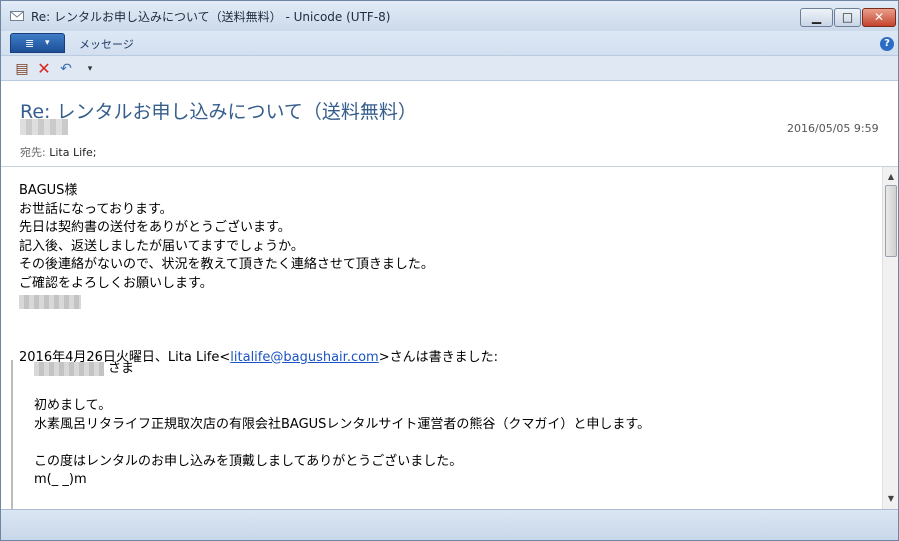 The height and width of the screenshot is (541, 899). Describe the element at coordinates (833, 128) in the screenshot. I see `message-date: 2016/05/05 9:59` at that location.